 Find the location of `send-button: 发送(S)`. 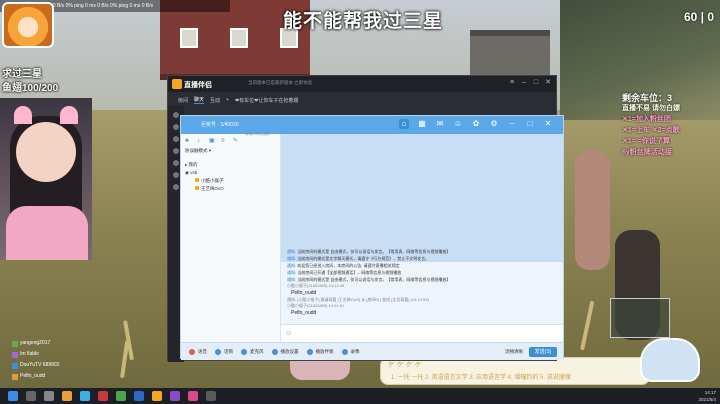

send-button: 发送(S) is located at coordinates (543, 352).